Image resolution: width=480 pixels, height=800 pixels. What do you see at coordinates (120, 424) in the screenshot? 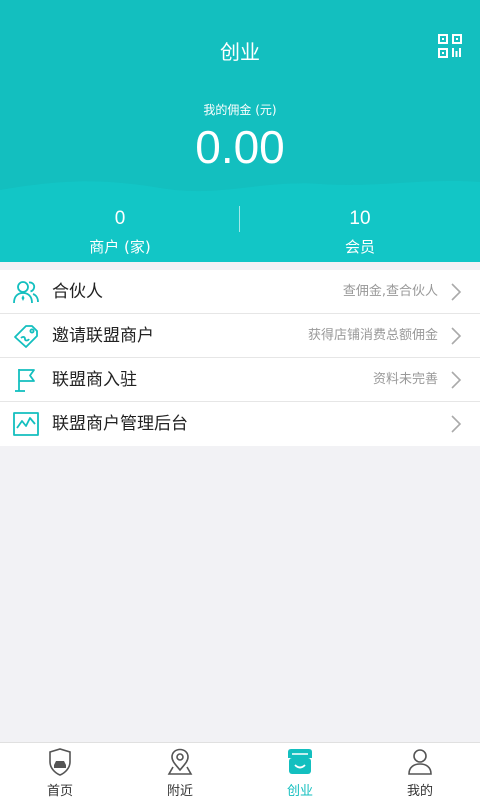
I see `menu-item-label: 联盟商户管理后台` at bounding box center [120, 424].